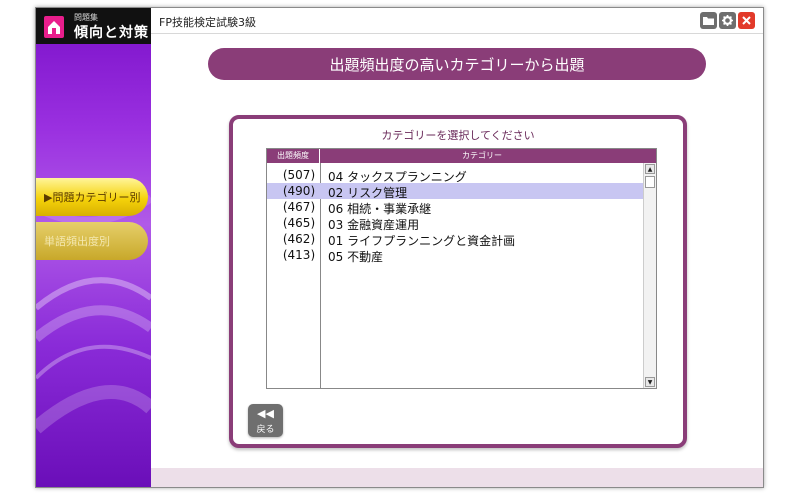 The image size is (800, 500). I want to click on row-frequency: (465), so click(299, 223).